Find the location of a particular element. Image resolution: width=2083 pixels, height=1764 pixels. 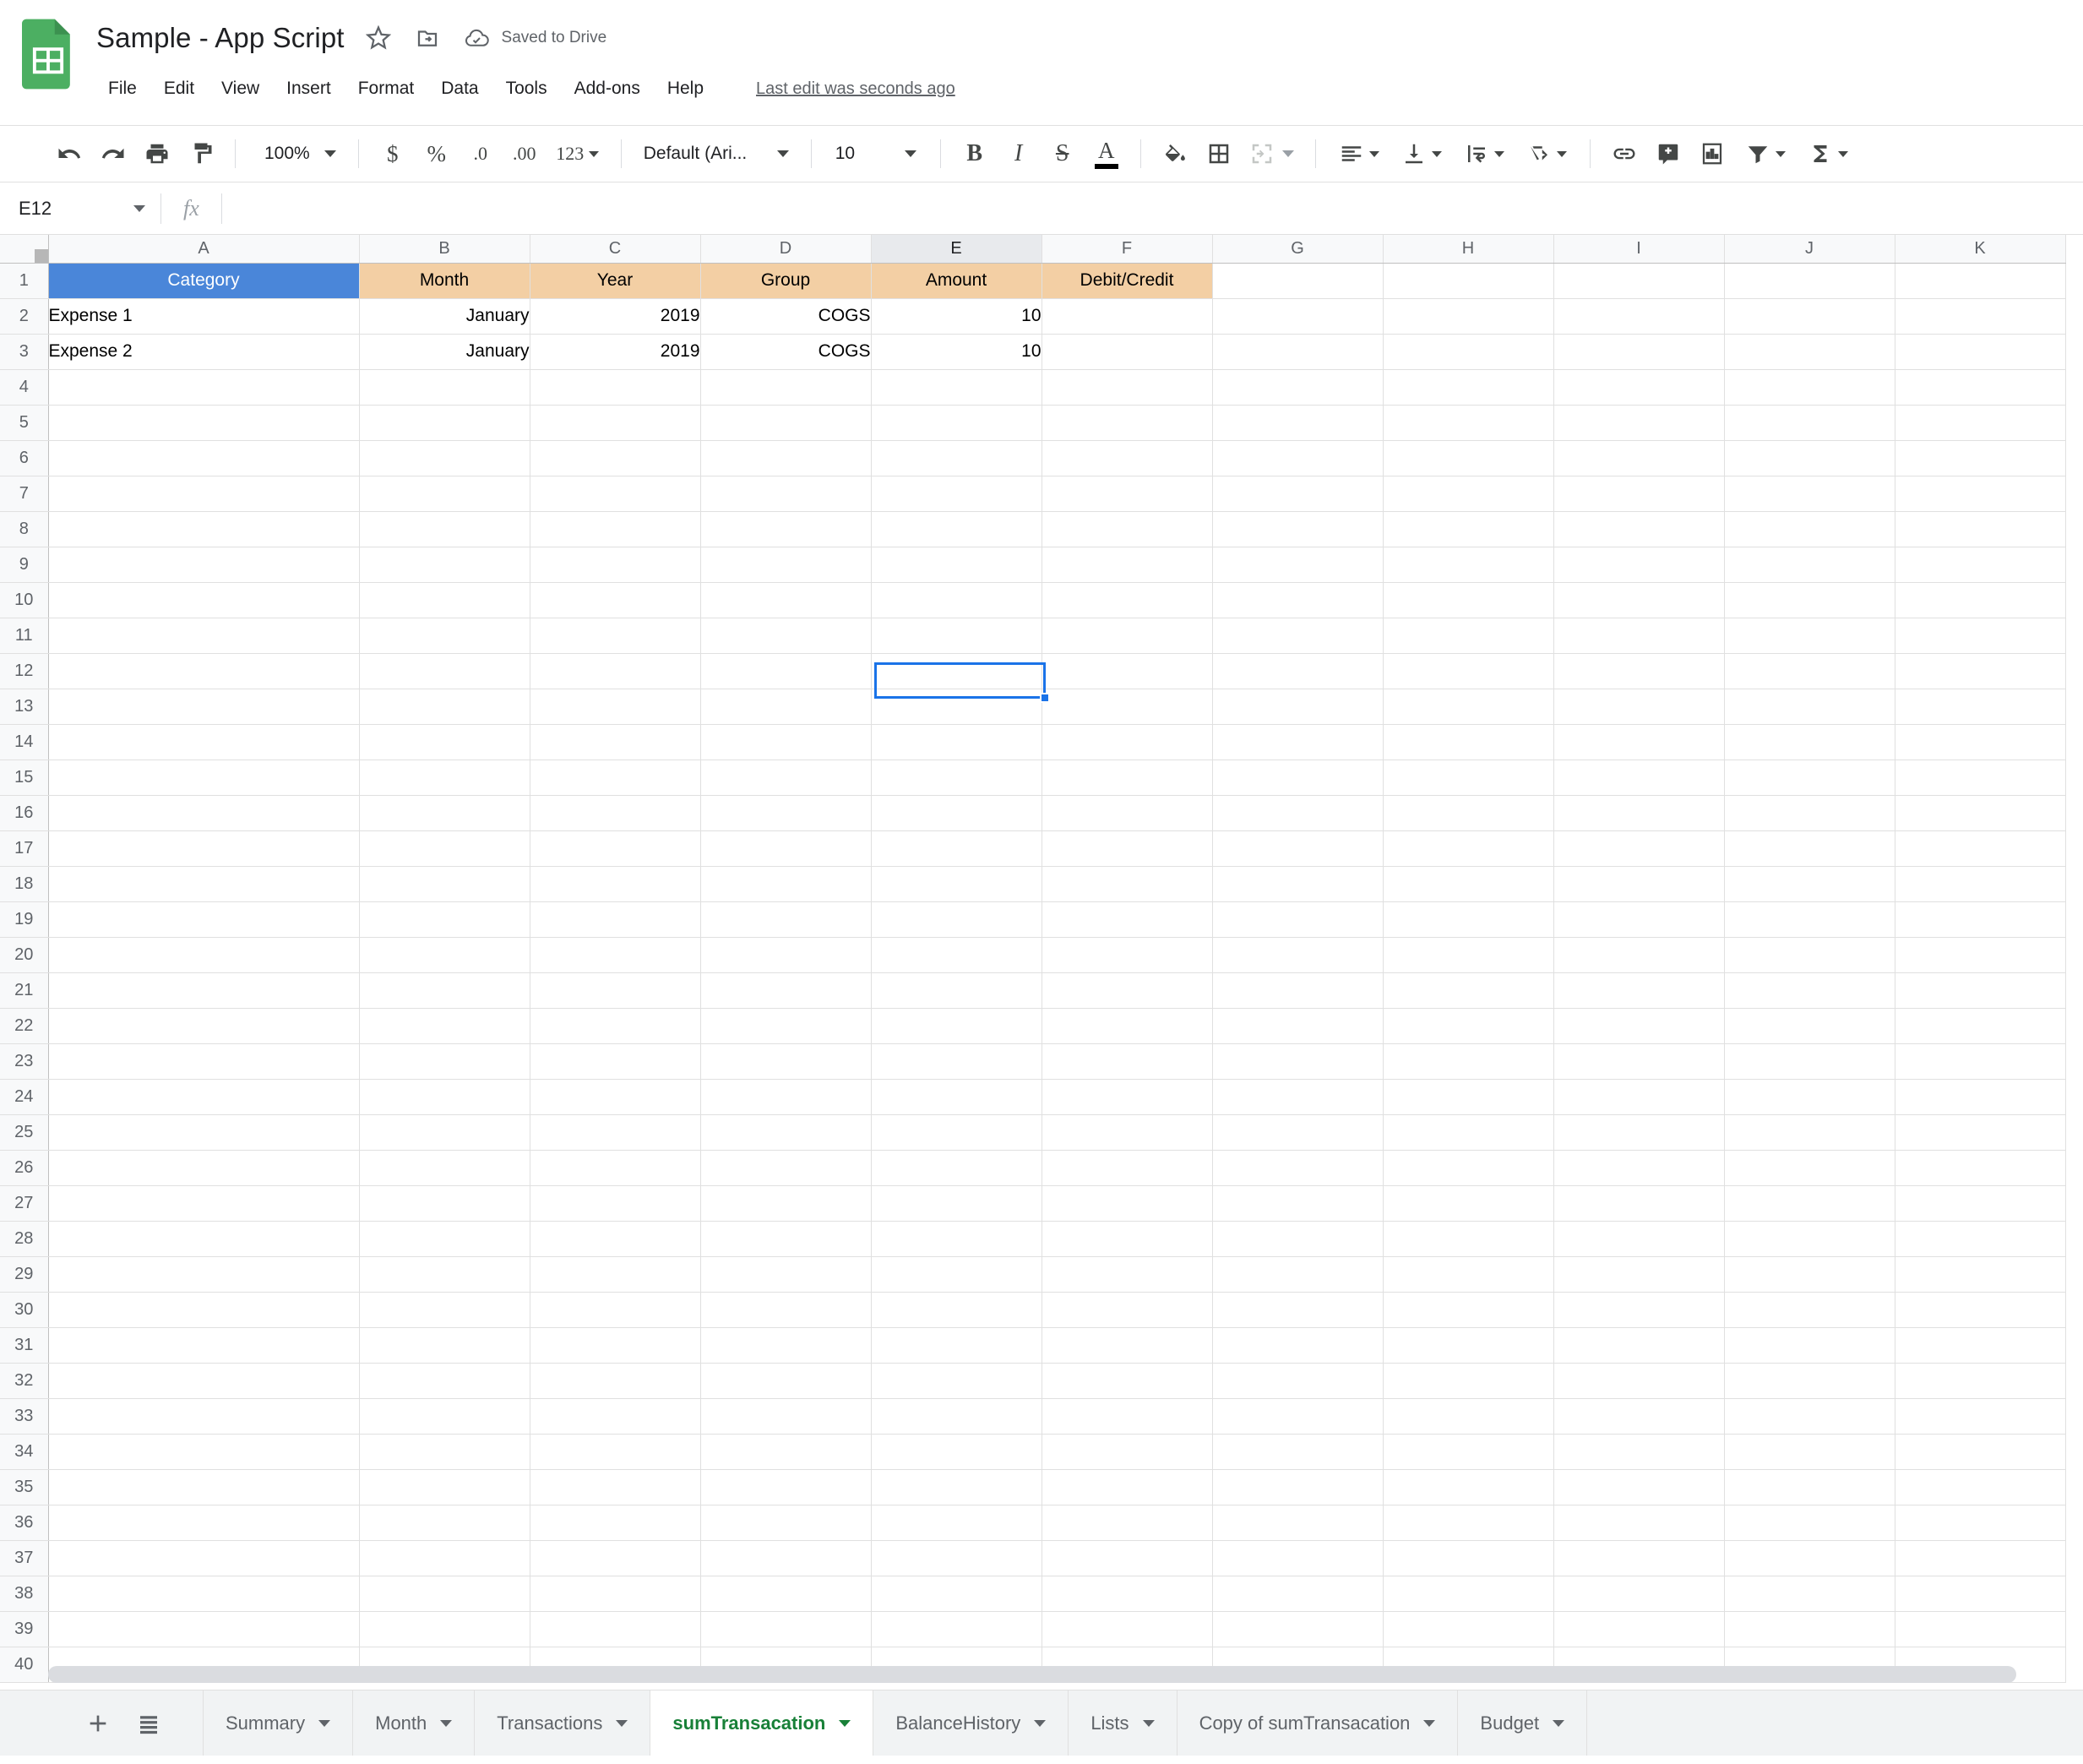

fill-color-icon is located at coordinates (1175, 154).